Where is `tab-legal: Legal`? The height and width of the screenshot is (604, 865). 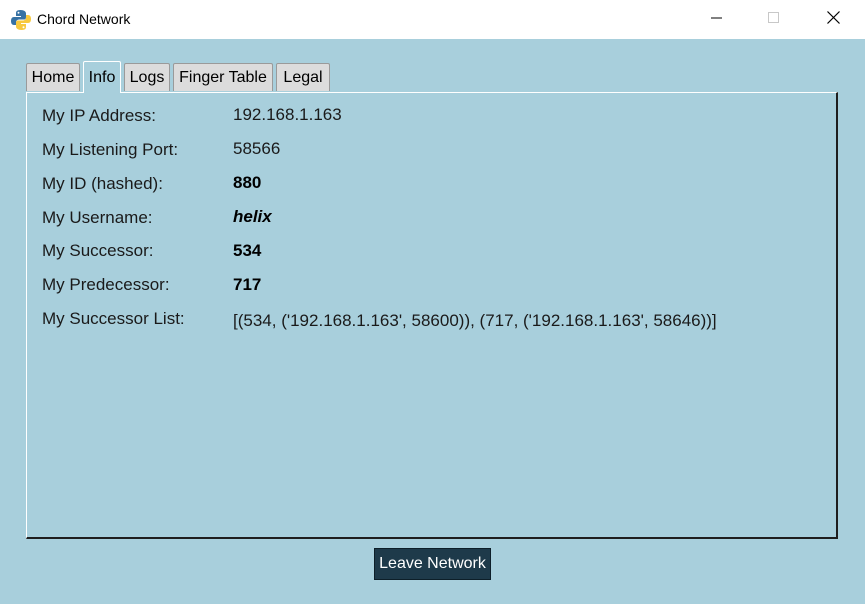 tab-legal: Legal is located at coordinates (303, 77).